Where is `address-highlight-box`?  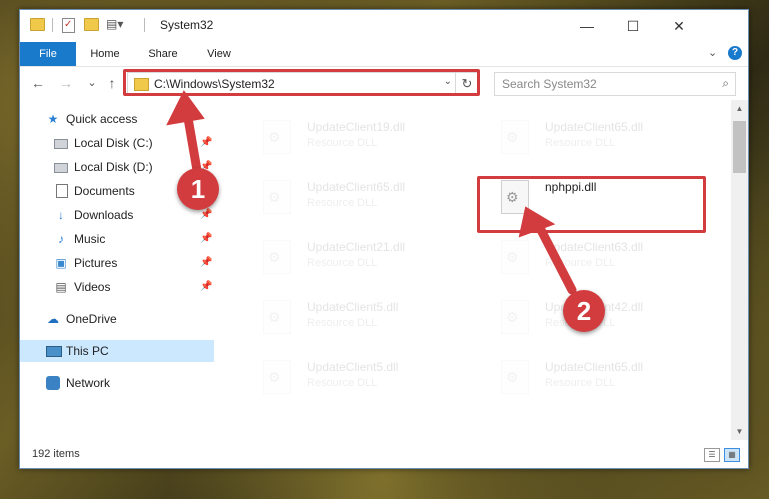
address-highlight-box is located at coordinates (301, 82).